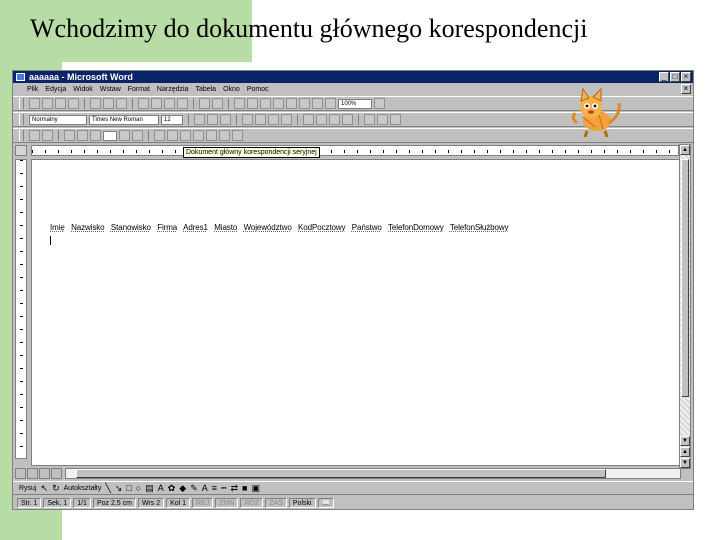 The width and height of the screenshot is (720, 540). I want to click on minimize-button: _, so click(664, 77).